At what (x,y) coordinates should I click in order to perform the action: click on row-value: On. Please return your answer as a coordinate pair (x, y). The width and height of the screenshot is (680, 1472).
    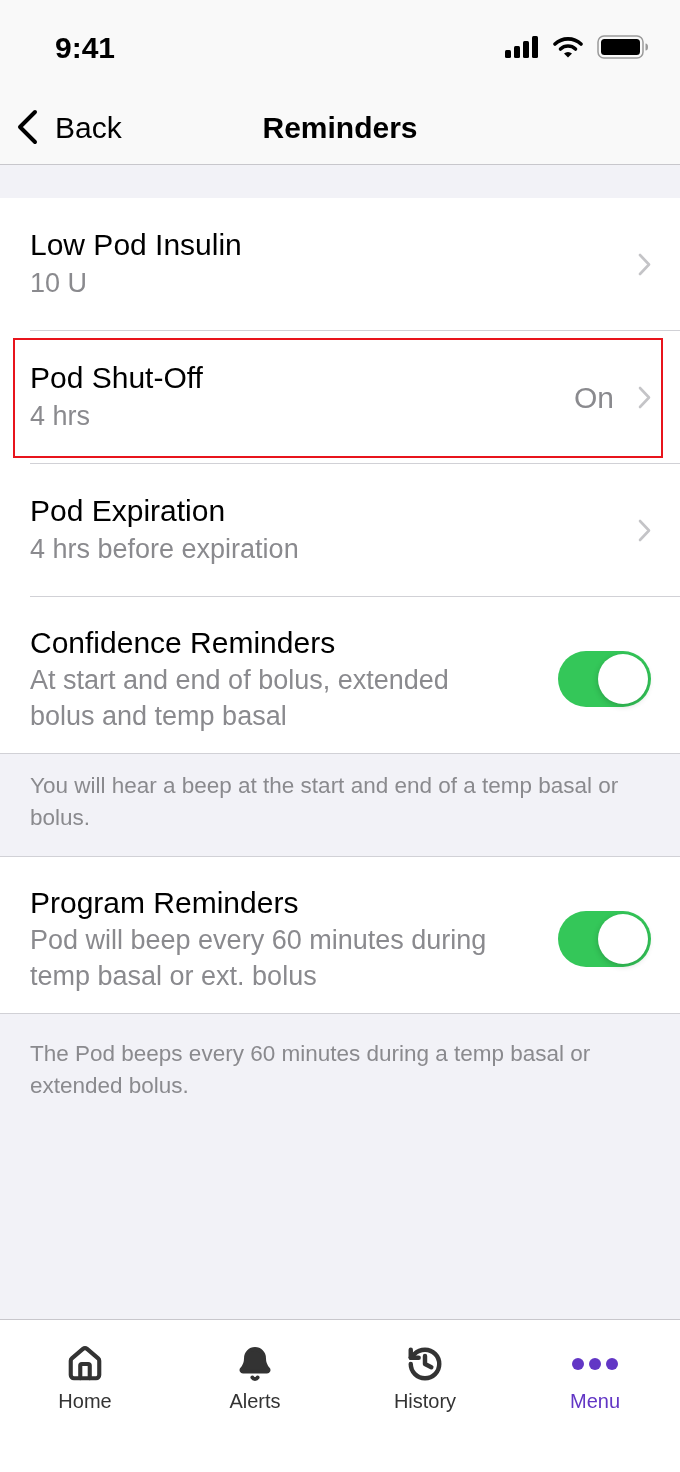
    Looking at the image, I should click on (593, 397).